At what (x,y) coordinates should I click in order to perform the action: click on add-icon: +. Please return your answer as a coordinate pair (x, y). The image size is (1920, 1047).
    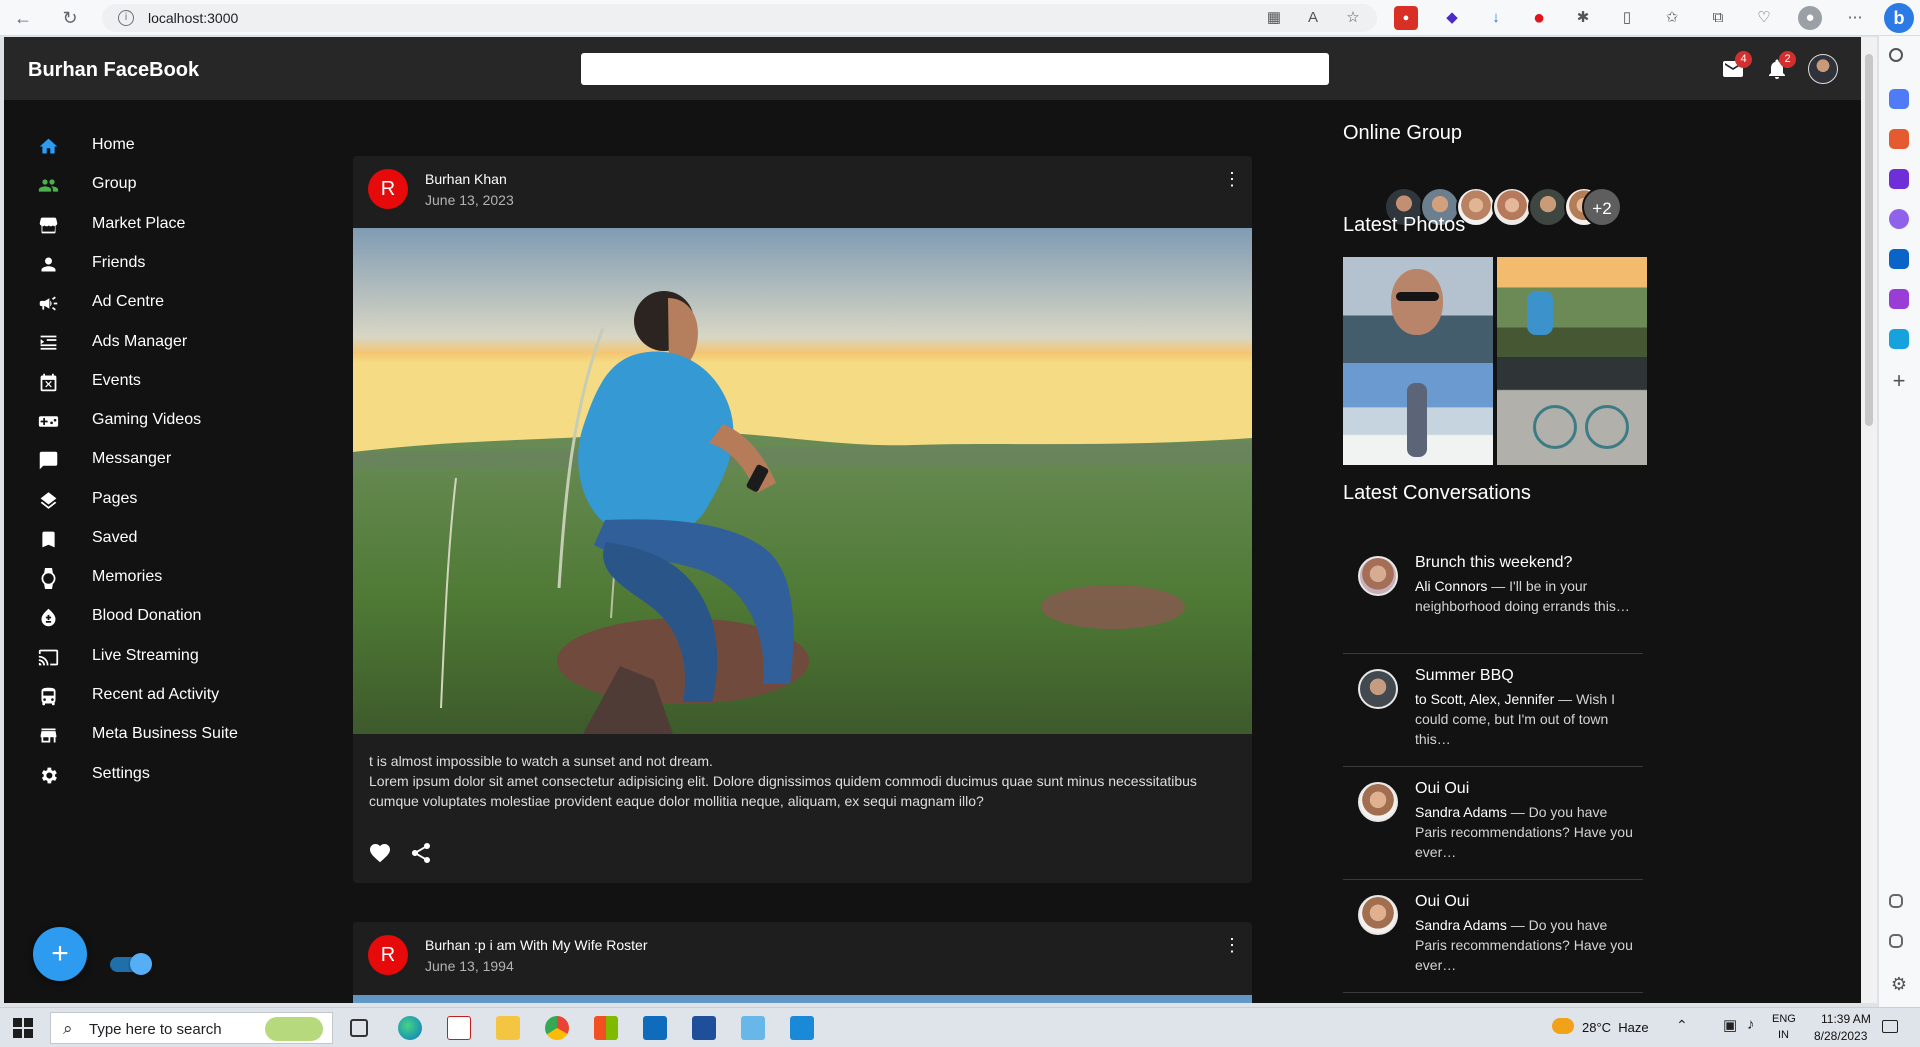
    Looking at the image, I should click on (1899, 381).